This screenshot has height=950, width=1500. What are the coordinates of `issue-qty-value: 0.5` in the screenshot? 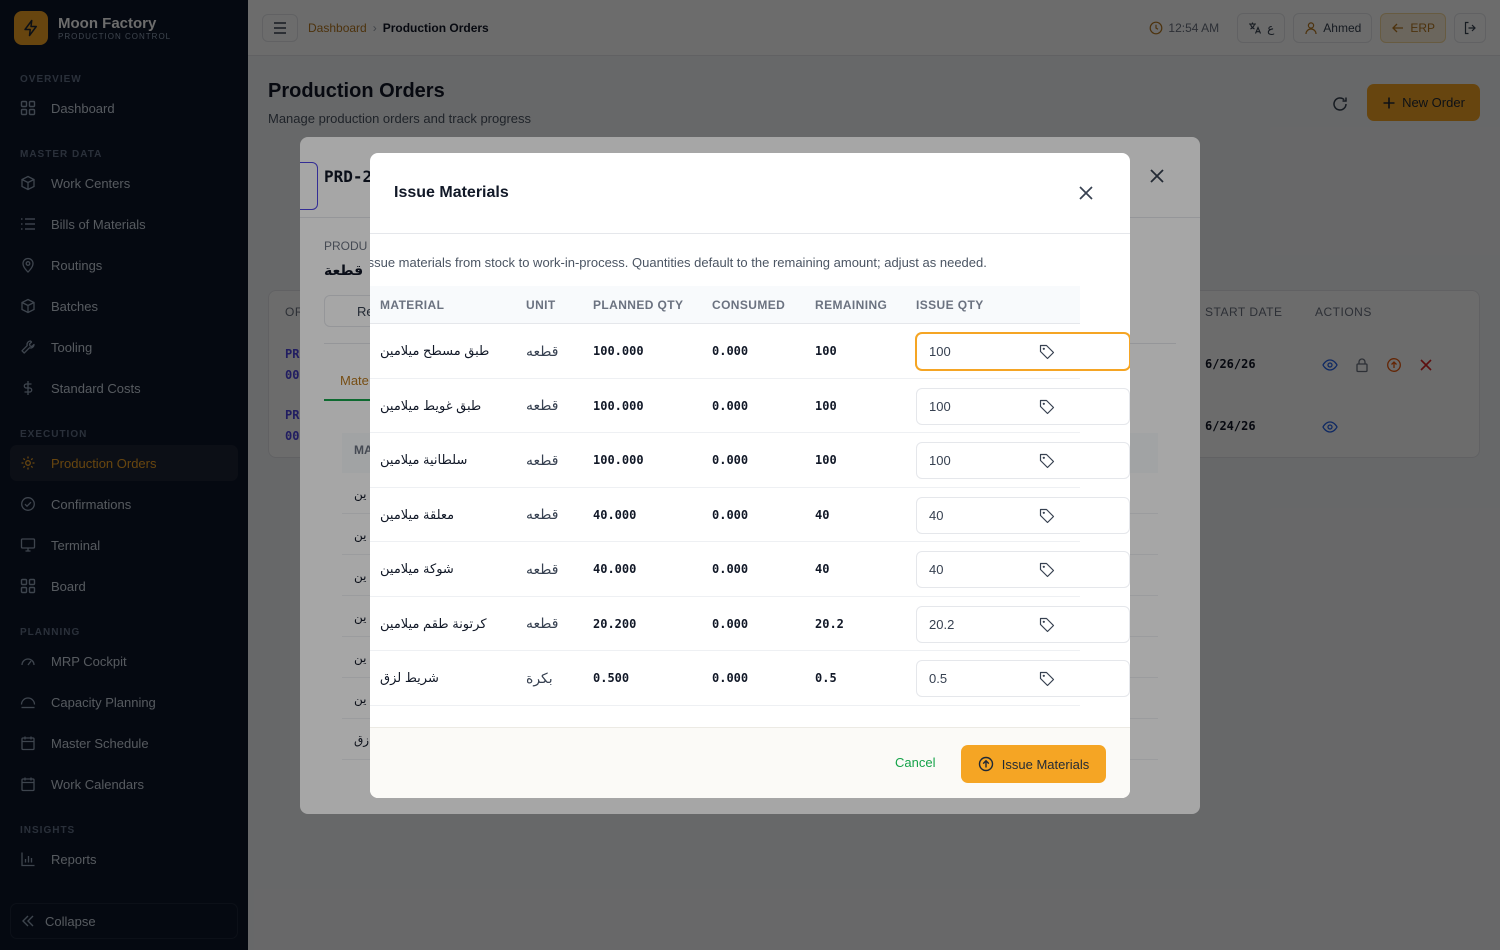 It's located at (938, 678).